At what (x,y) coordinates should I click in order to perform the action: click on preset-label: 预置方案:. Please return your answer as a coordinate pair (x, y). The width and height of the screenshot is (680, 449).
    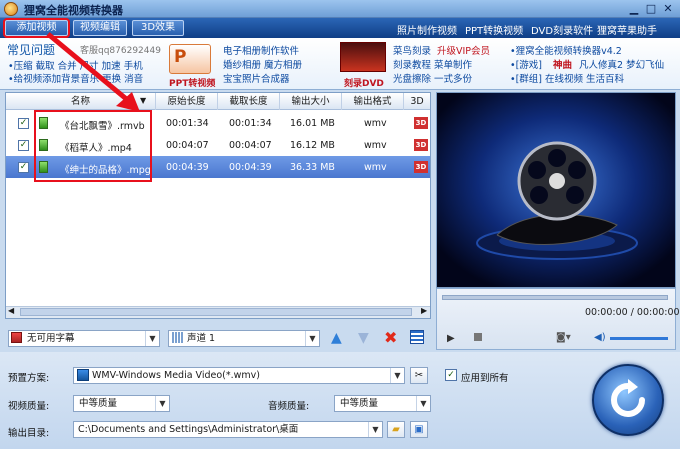
    Looking at the image, I should click on (29, 378).